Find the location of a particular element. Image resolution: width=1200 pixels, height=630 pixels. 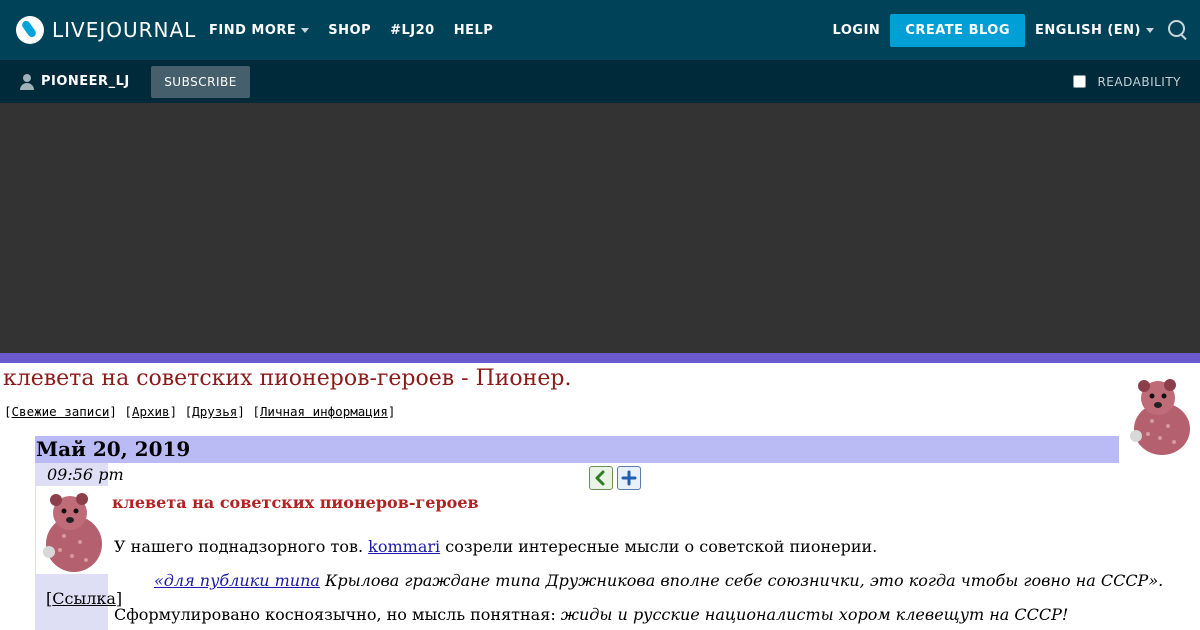

nav-shop: SHOP is located at coordinates (349, 30).